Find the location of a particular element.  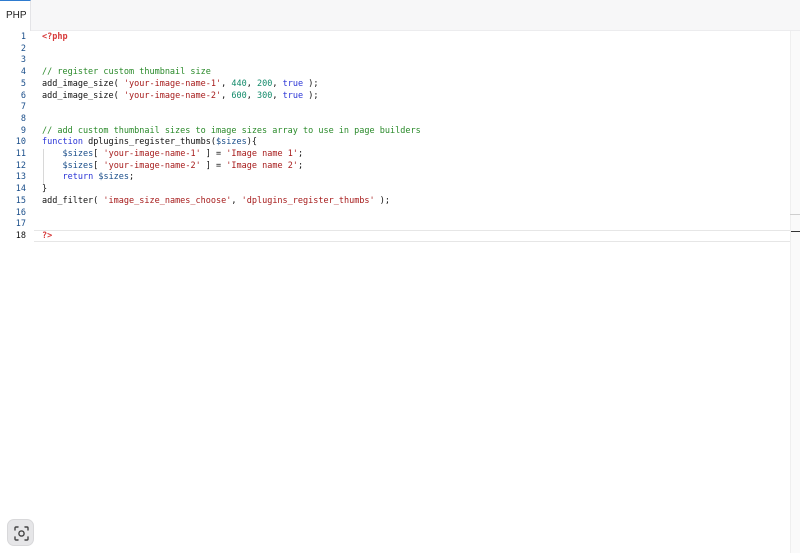

code-line-13: return $sizes; is located at coordinates (421, 178).